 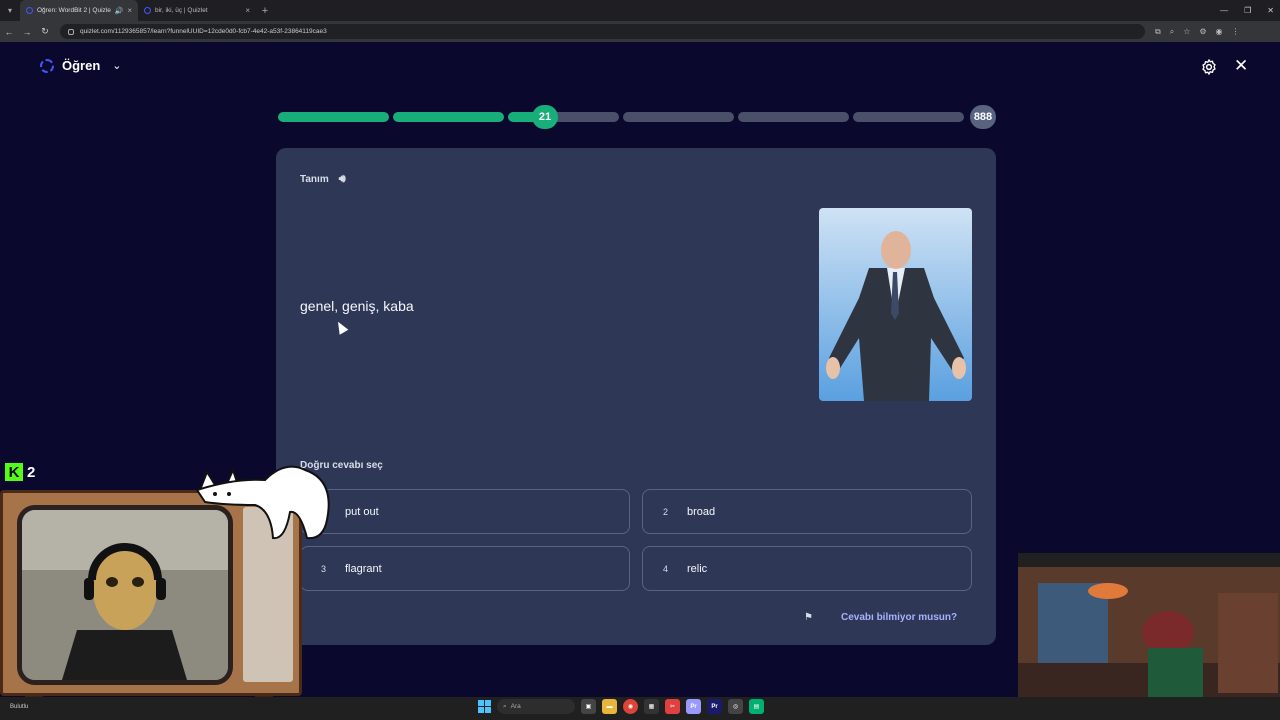 What do you see at coordinates (181, 10) in the screenshot?
I see `tab-title: bir, iki, üç | Quizlet` at bounding box center [181, 10].